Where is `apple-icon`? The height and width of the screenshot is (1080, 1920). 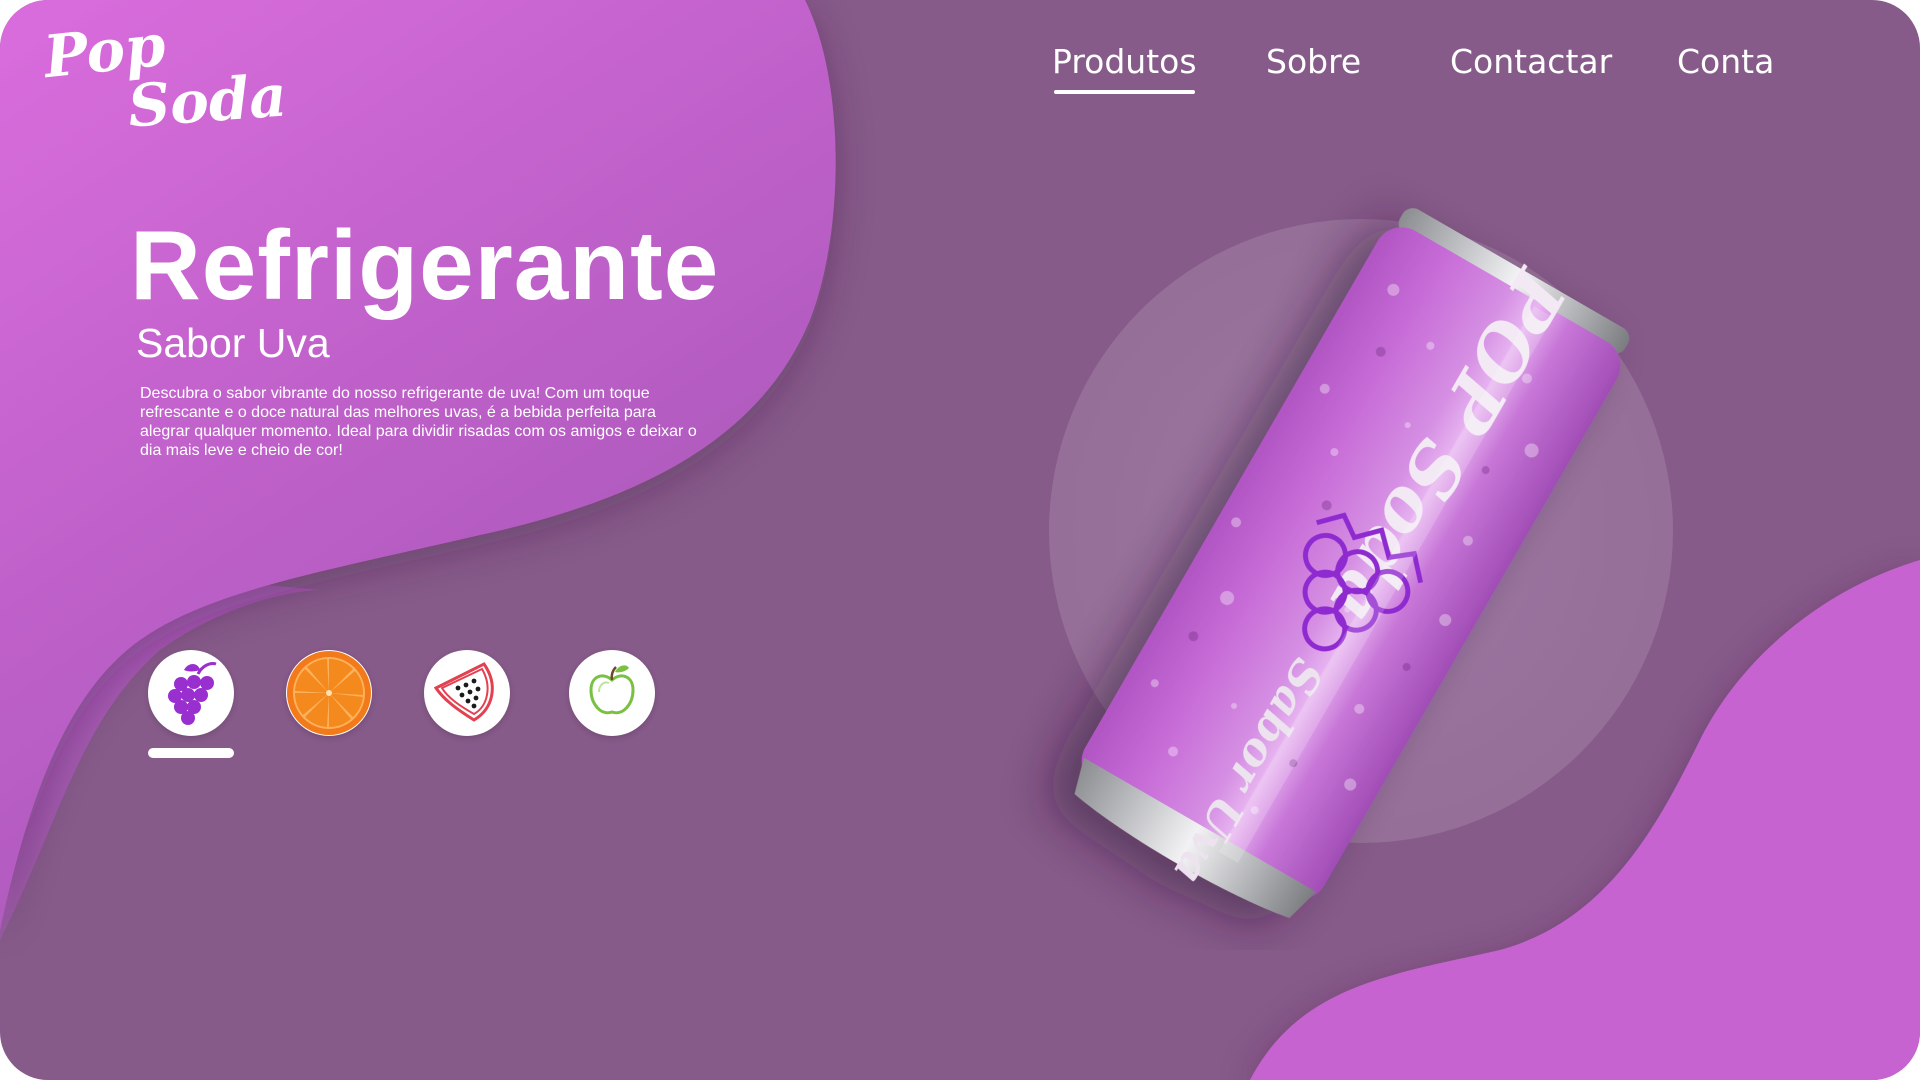 apple-icon is located at coordinates (612, 690).